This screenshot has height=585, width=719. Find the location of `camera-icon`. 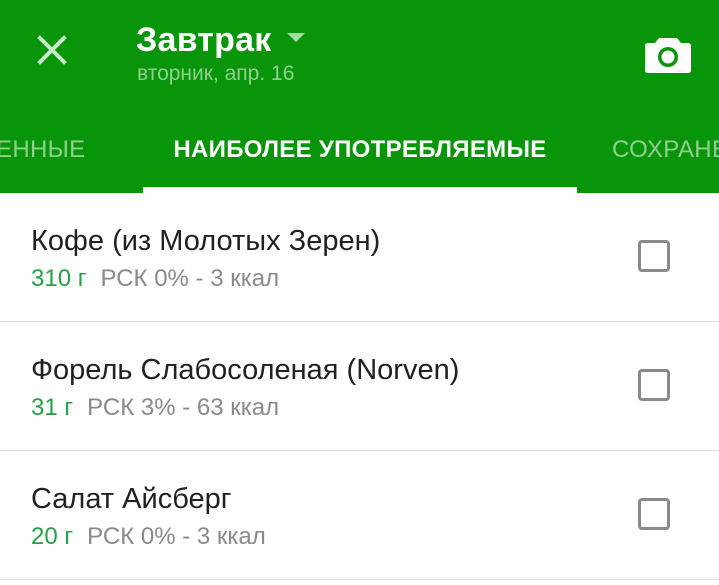

camera-icon is located at coordinates (668, 55).